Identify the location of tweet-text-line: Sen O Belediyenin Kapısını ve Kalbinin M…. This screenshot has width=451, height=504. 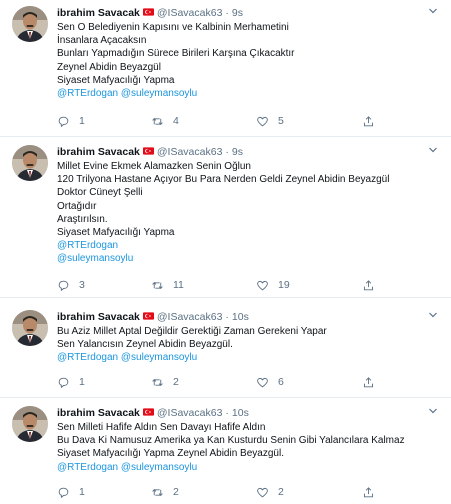
(173, 27).